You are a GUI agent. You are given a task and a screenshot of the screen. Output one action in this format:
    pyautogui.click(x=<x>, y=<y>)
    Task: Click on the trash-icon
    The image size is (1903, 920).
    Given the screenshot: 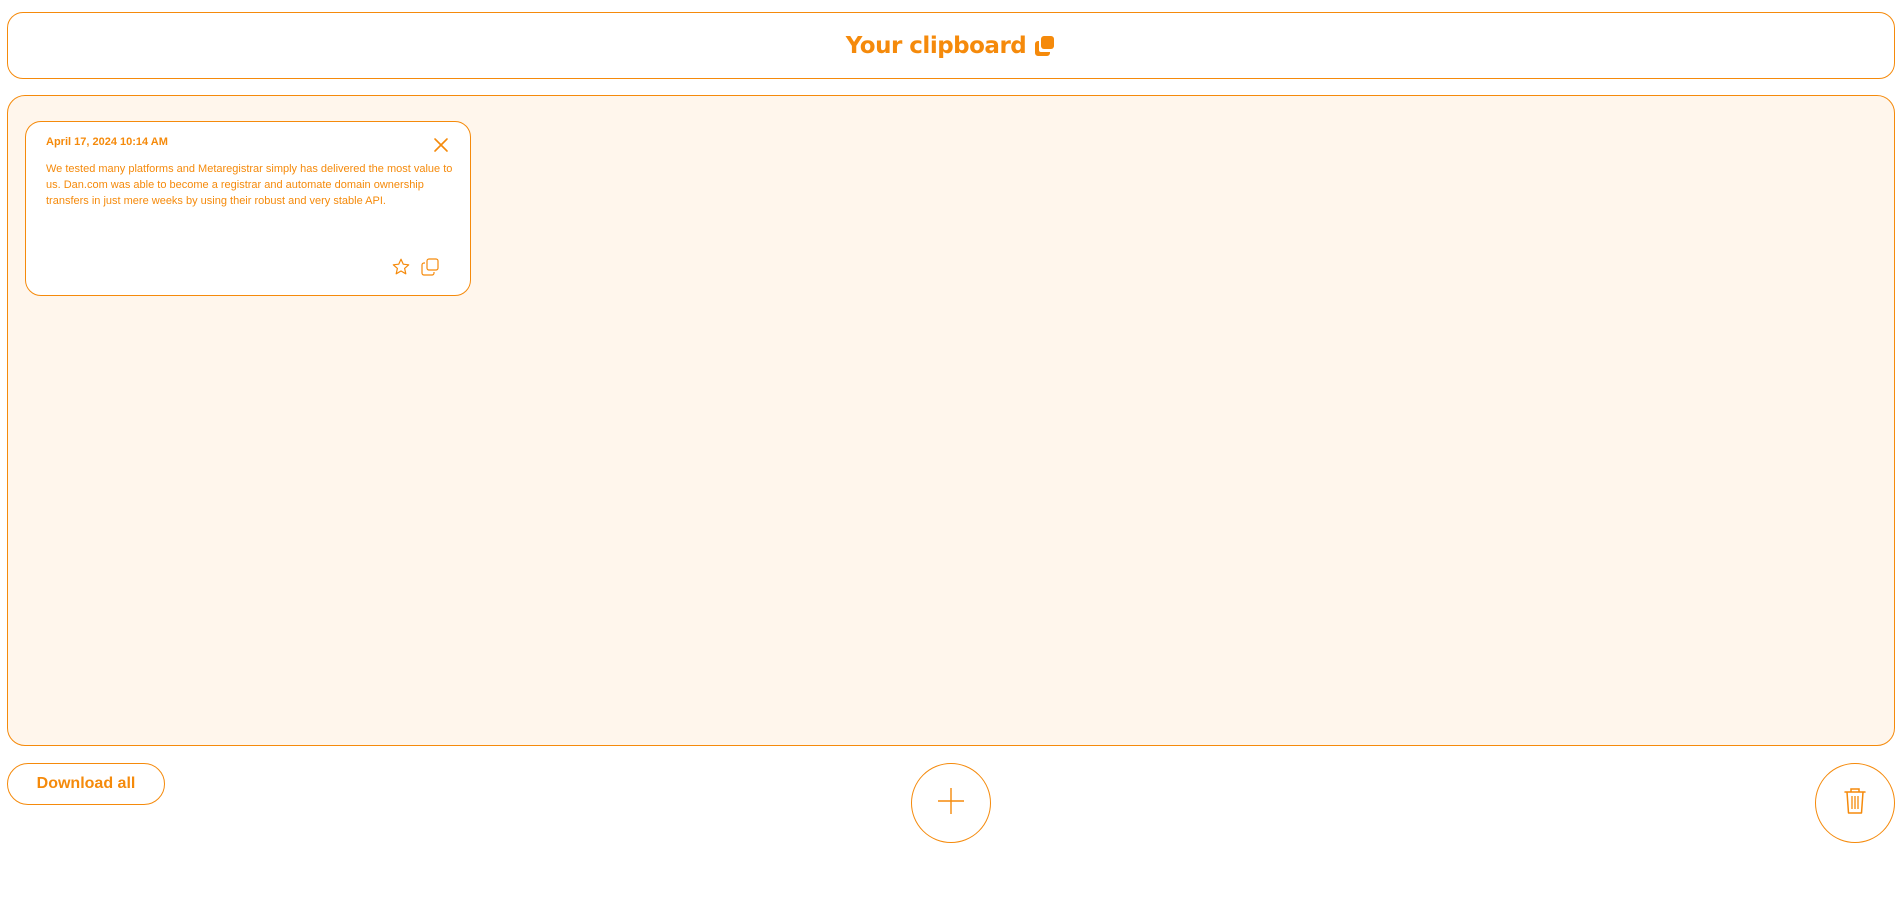 What is the action you would take?
    pyautogui.click(x=1855, y=803)
    